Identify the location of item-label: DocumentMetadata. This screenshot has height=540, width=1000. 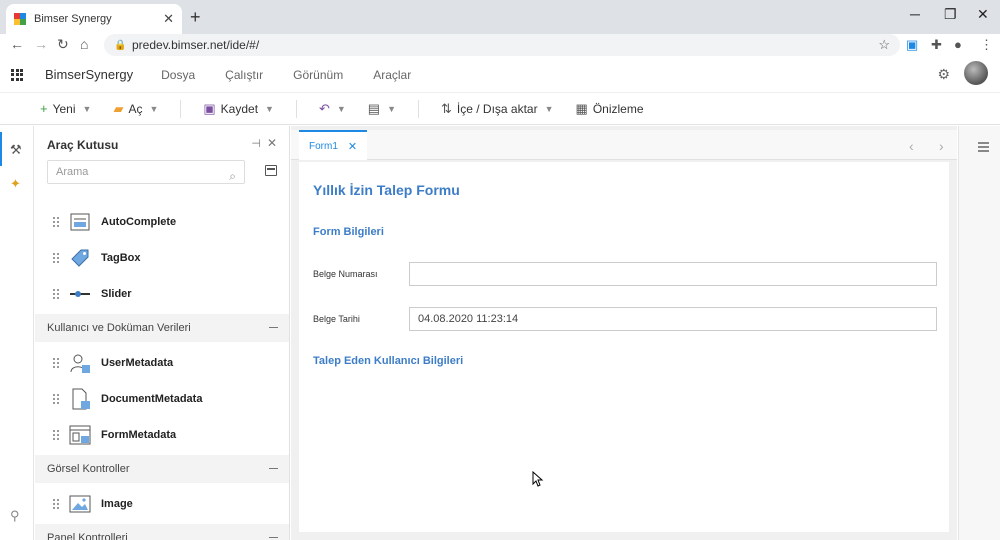
(152, 399).